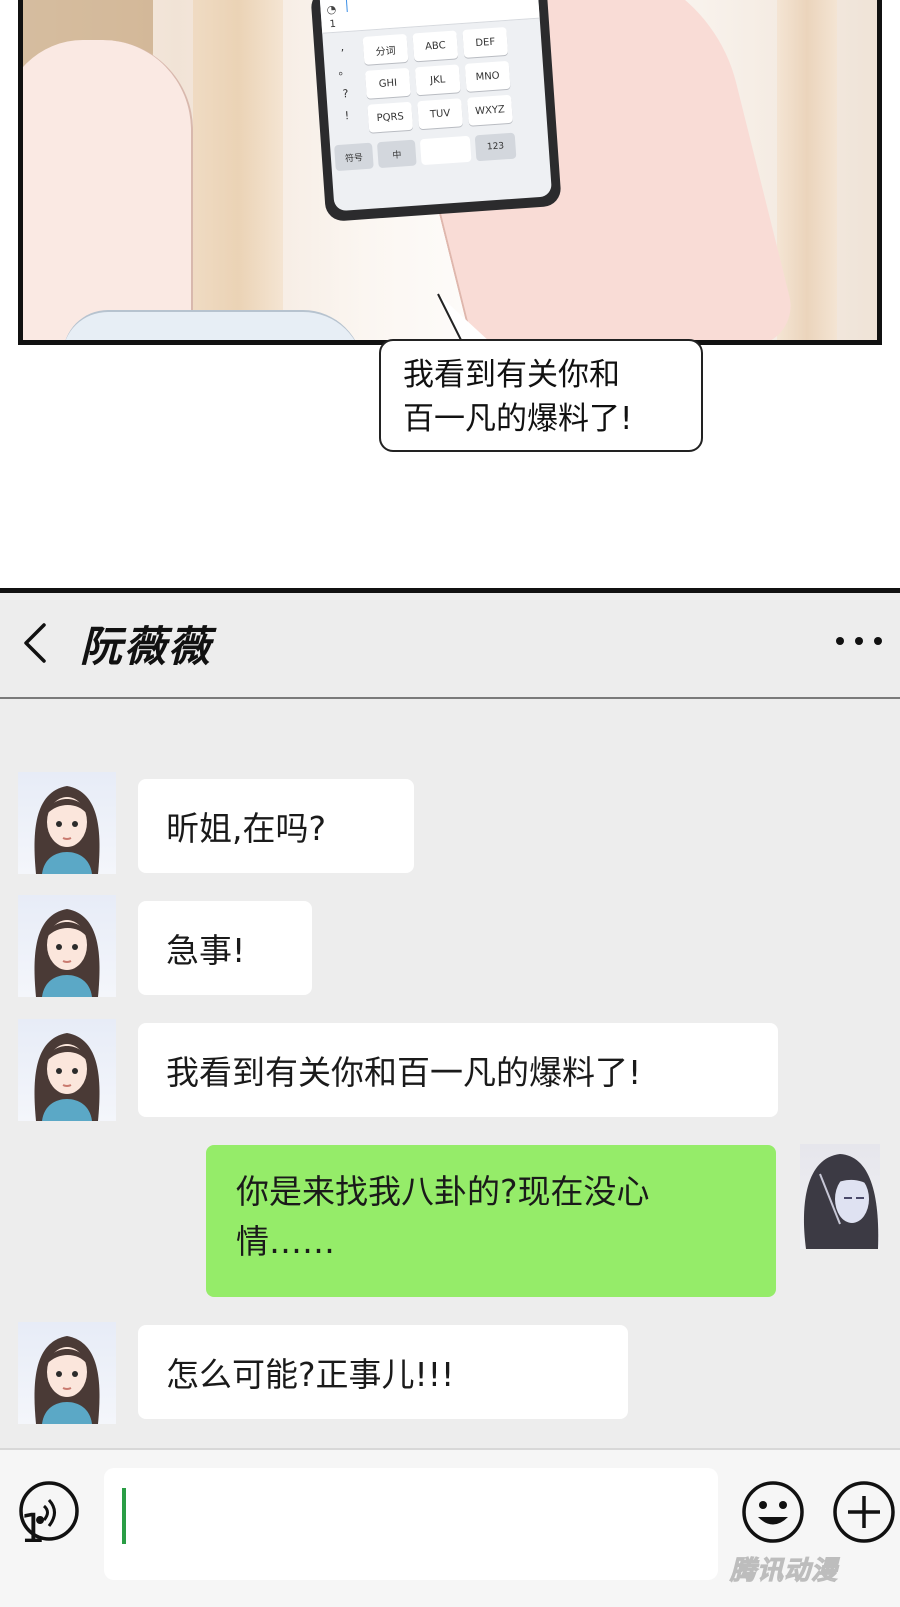  What do you see at coordinates (331, 9) in the screenshot?
I see `voice-icon: ◔` at bounding box center [331, 9].